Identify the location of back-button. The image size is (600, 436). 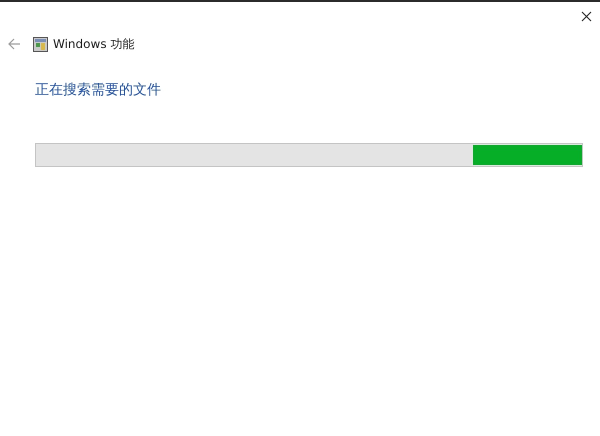
(14, 44).